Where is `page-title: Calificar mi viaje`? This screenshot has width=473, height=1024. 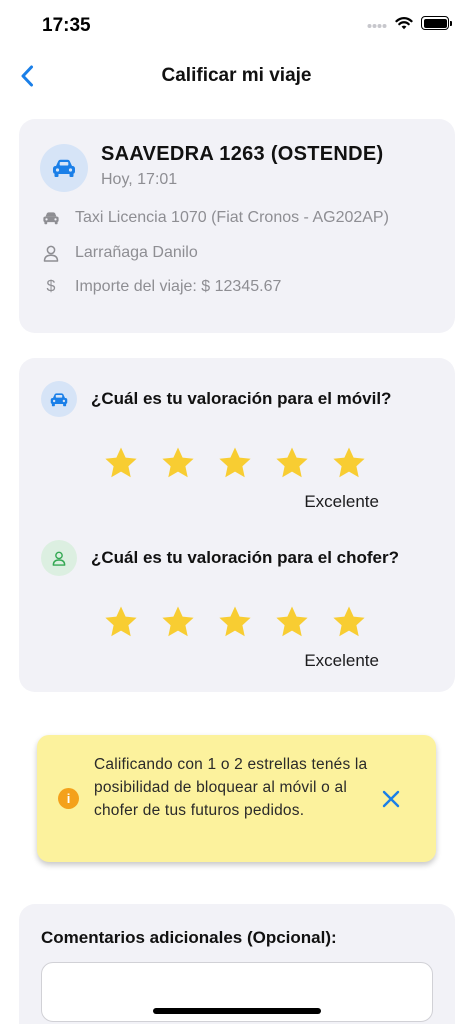 page-title: Calificar mi viaje is located at coordinates (236, 75).